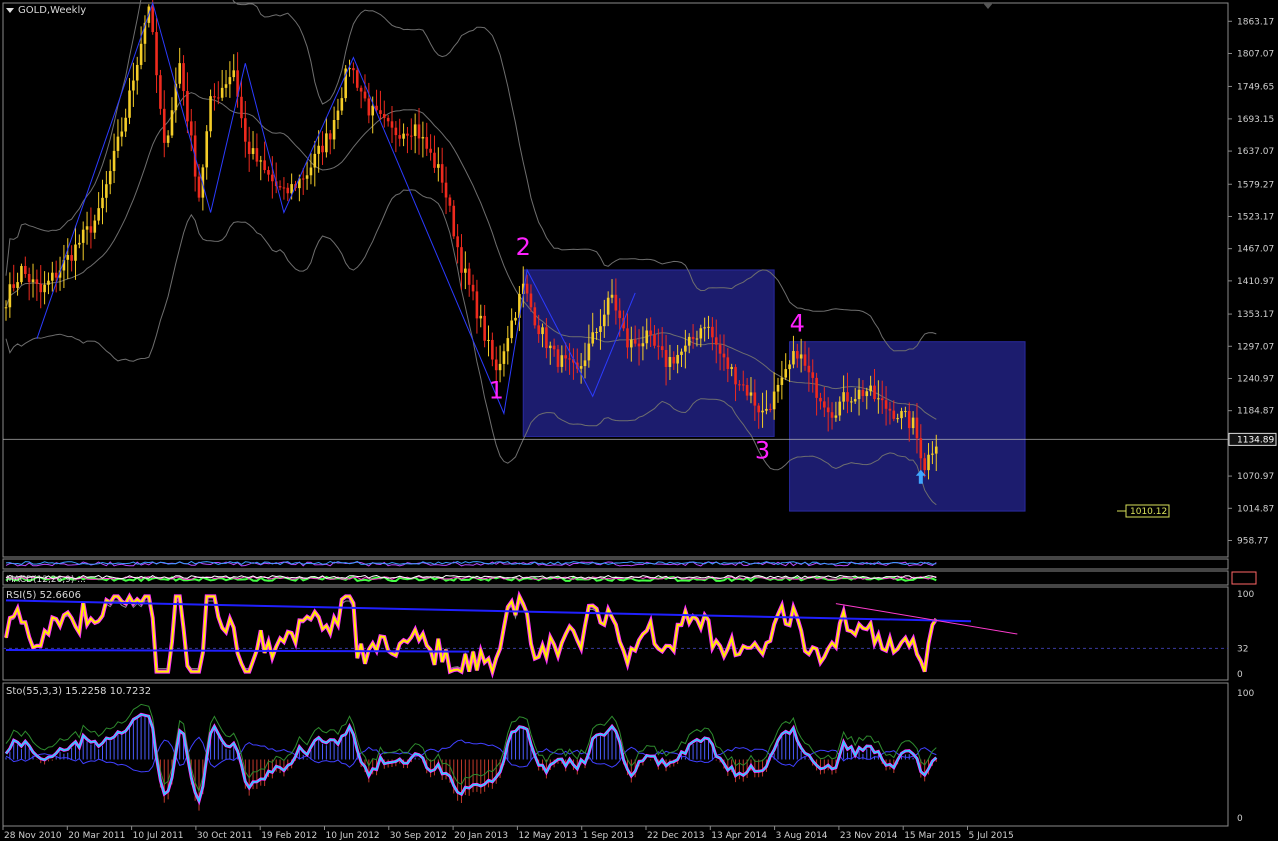  What do you see at coordinates (1255, 477) in the screenshot?
I see `price-tick-label: 1070.97` at bounding box center [1255, 477].